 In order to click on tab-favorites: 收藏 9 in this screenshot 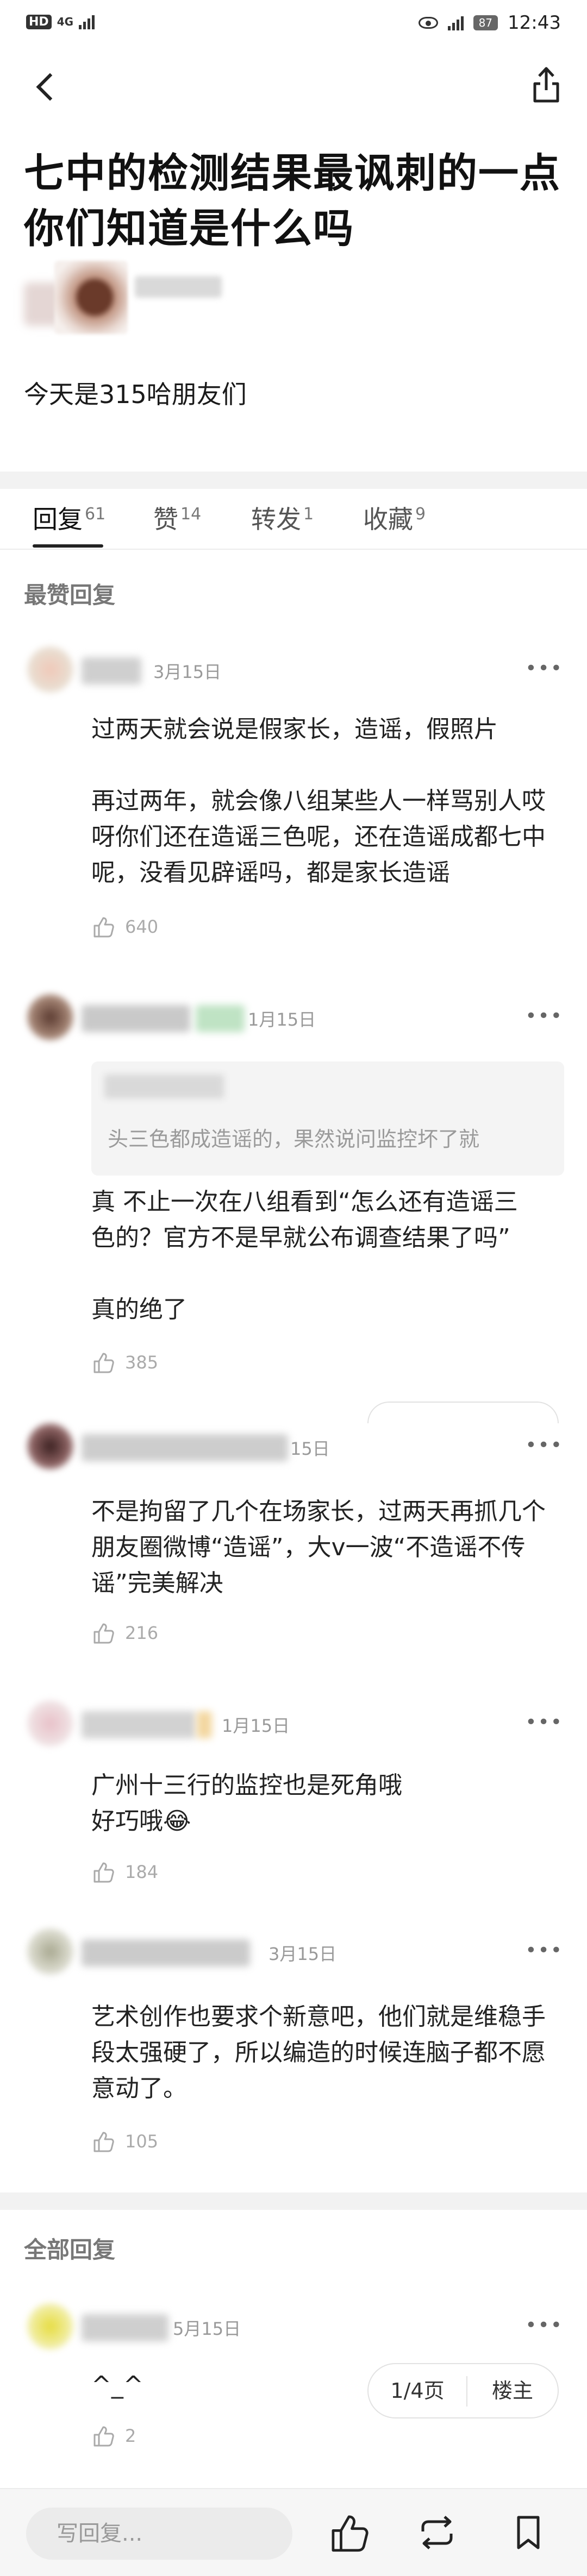, I will do `click(394, 518)`.